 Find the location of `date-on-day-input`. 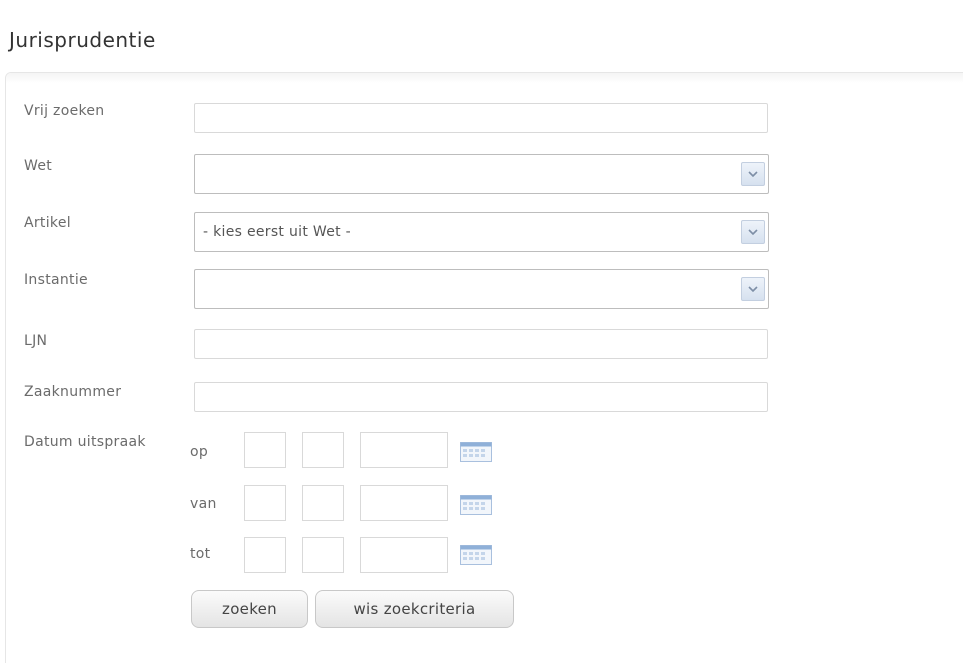

date-on-day-input is located at coordinates (265, 450).